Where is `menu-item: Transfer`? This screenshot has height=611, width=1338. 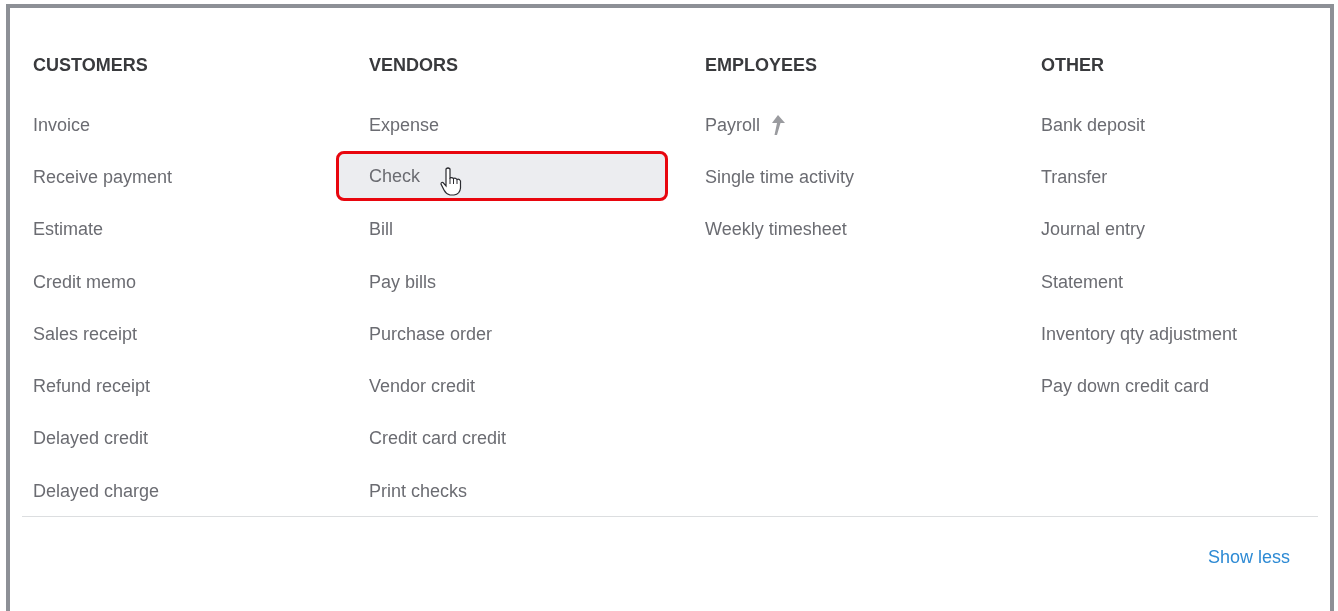 menu-item: Transfer is located at coordinates (1169, 177).